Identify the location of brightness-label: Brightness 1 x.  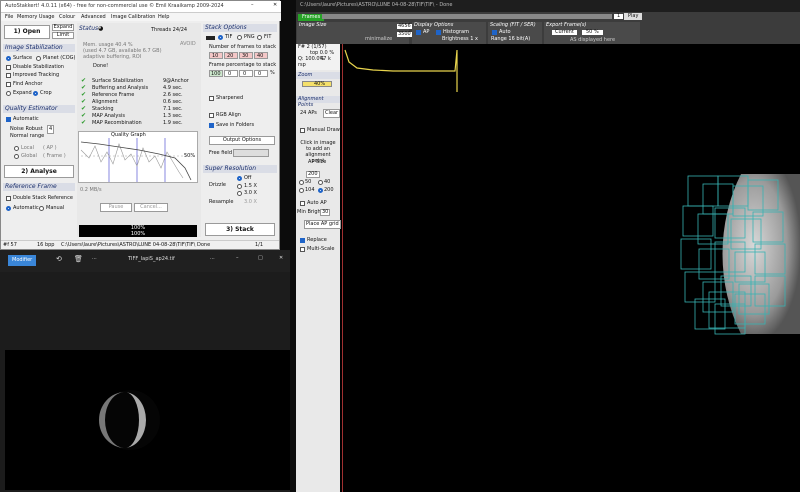
(460, 39).